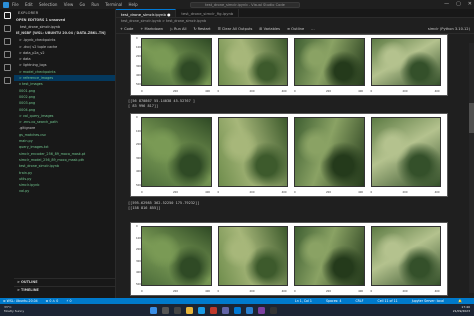 The width and height of the screenshot is (474, 316). I want to click on menu-edit: Edit, so click(29, 4).